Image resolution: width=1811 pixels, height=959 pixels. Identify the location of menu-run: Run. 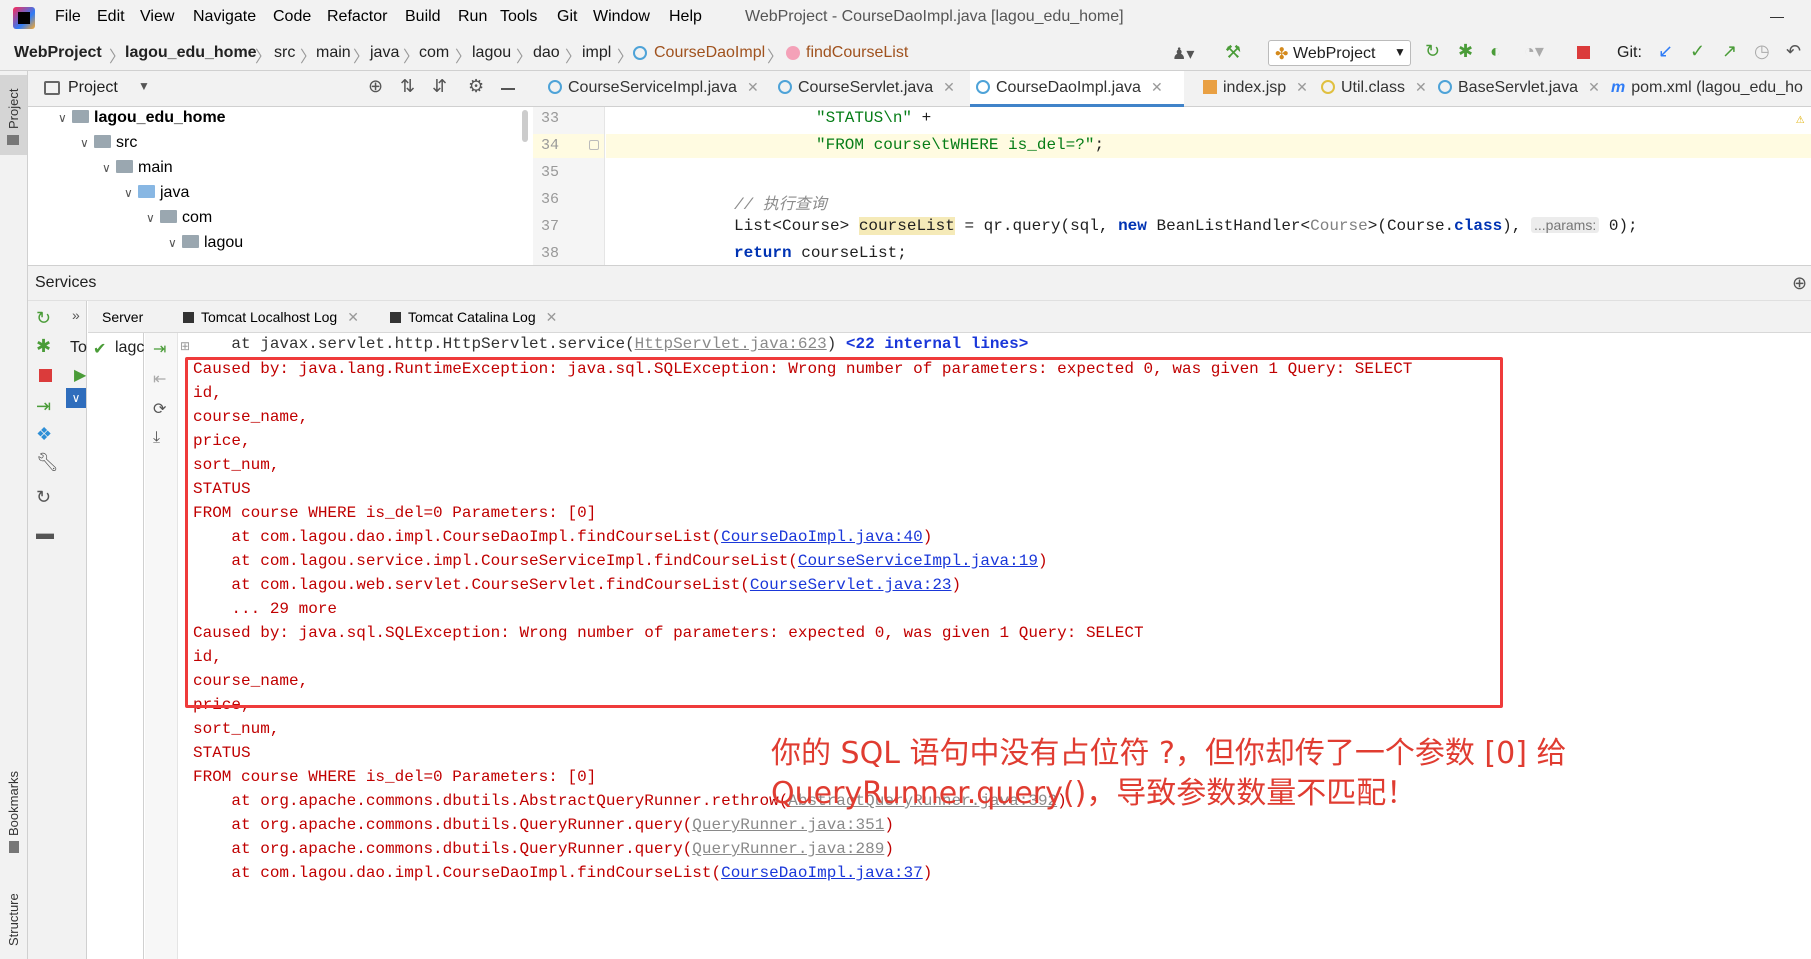
(472, 17).